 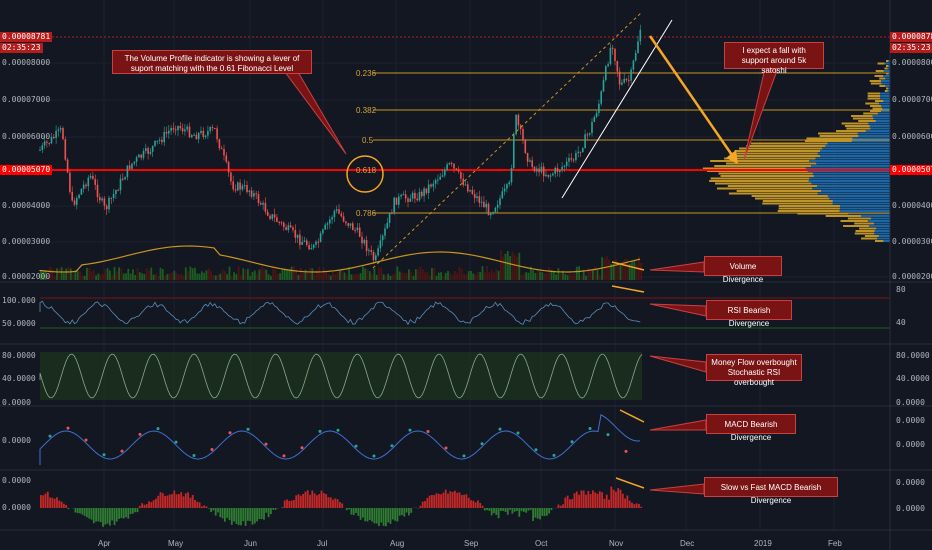 I want to click on price-axis-left-label: 0.00007000, so click(x=26, y=99).